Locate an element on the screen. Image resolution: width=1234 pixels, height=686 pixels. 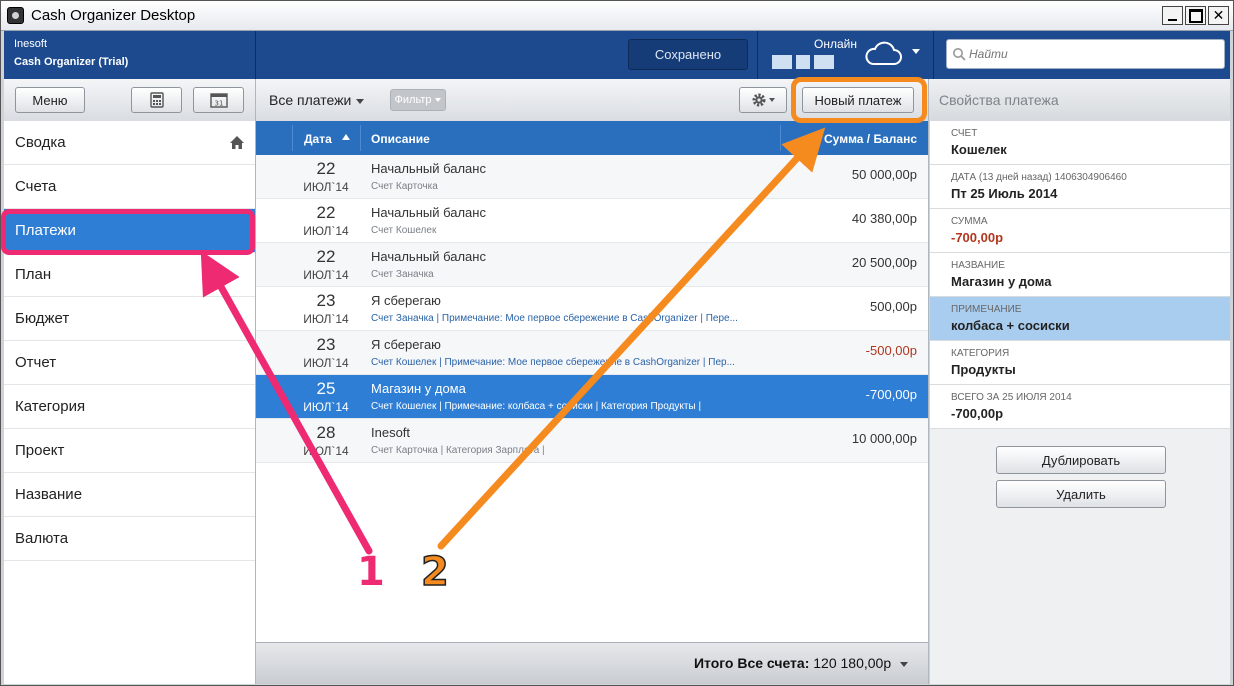
sidebar-item-label: Бюджет is located at coordinates (42, 318).